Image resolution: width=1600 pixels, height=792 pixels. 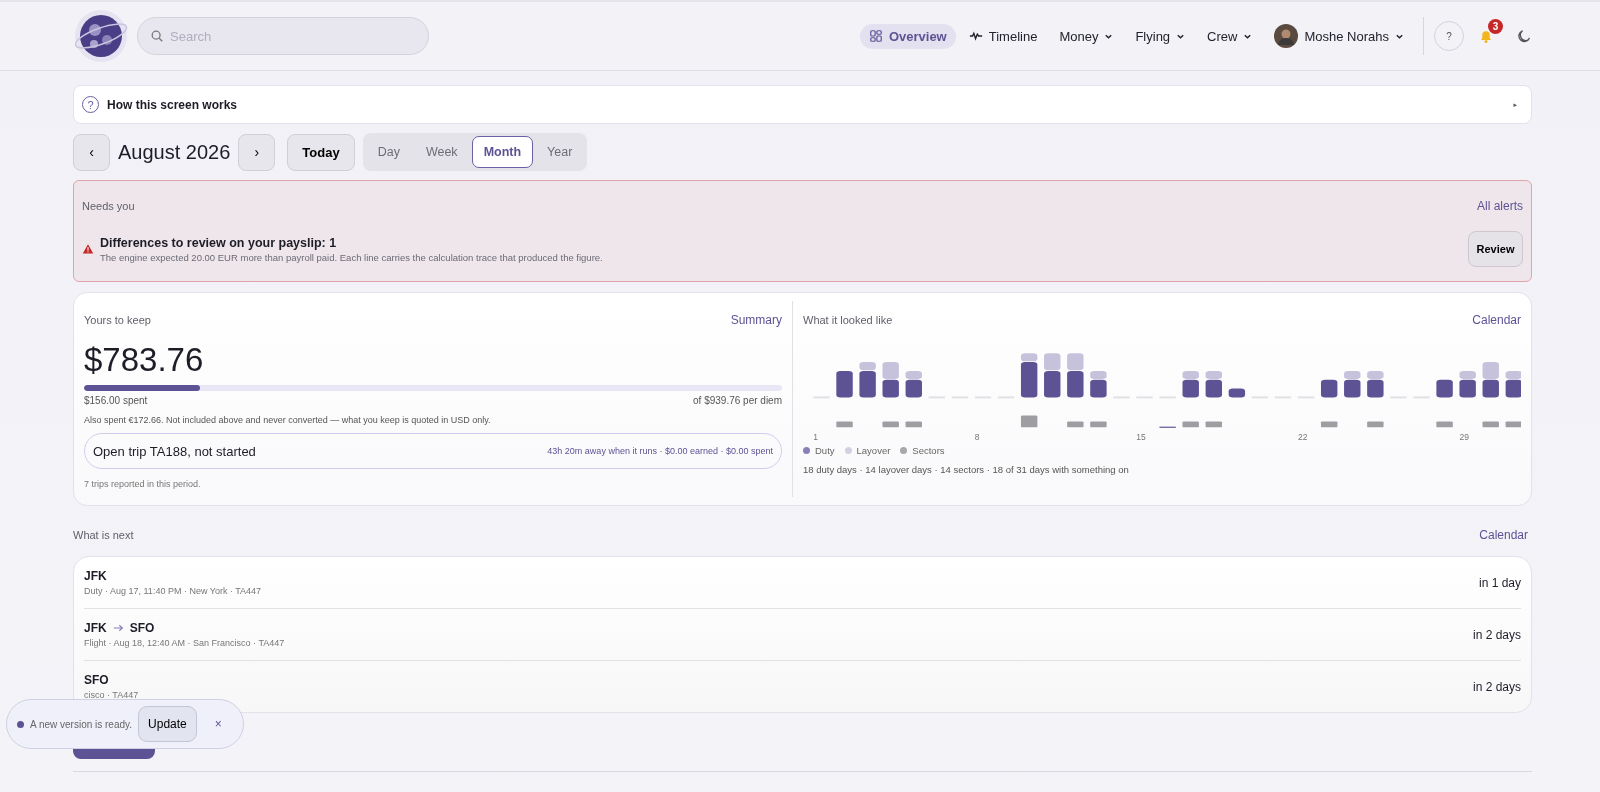 What do you see at coordinates (873, 450) in the screenshot?
I see `legend-label: Layover` at bounding box center [873, 450].